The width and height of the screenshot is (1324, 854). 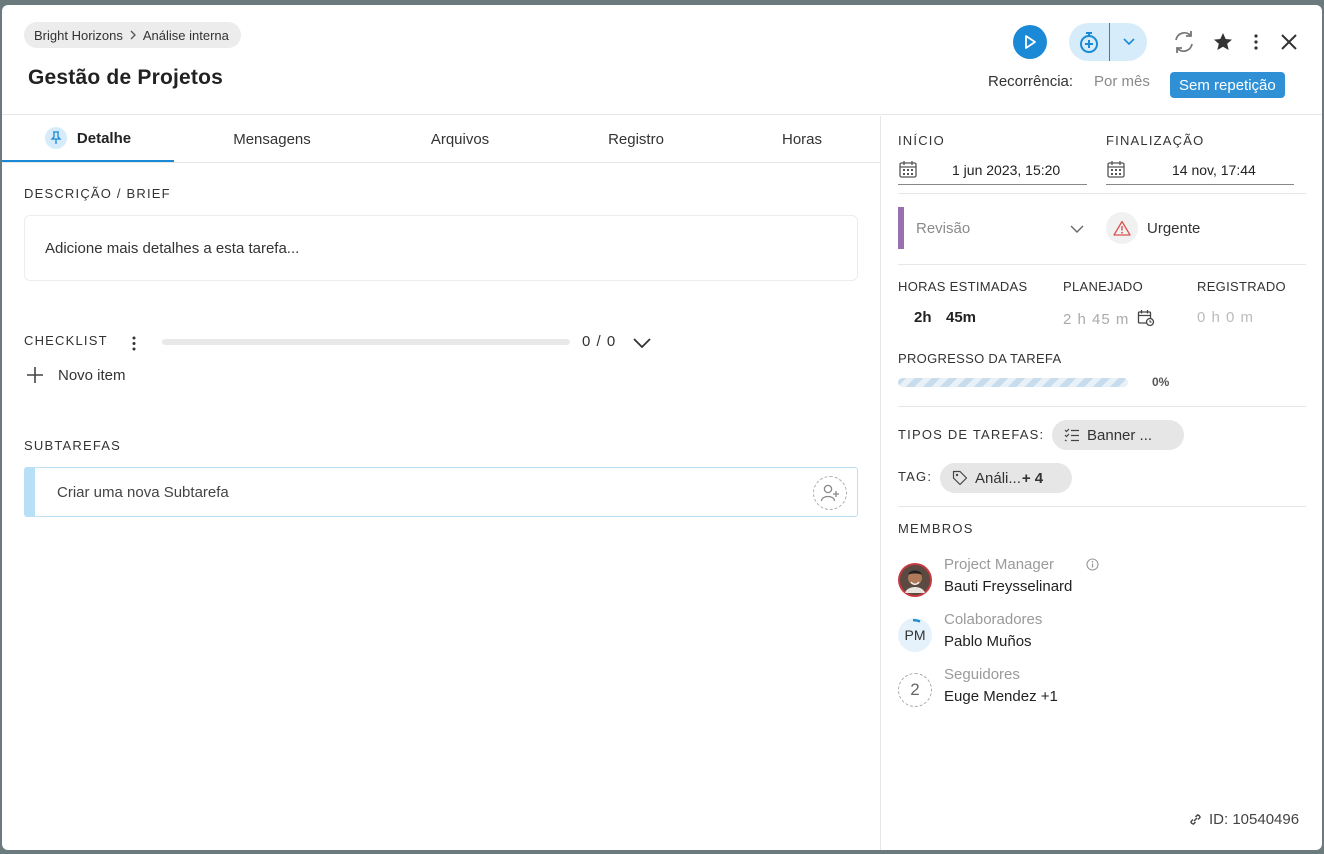 I want to click on close-icon, so click(x=1289, y=42).